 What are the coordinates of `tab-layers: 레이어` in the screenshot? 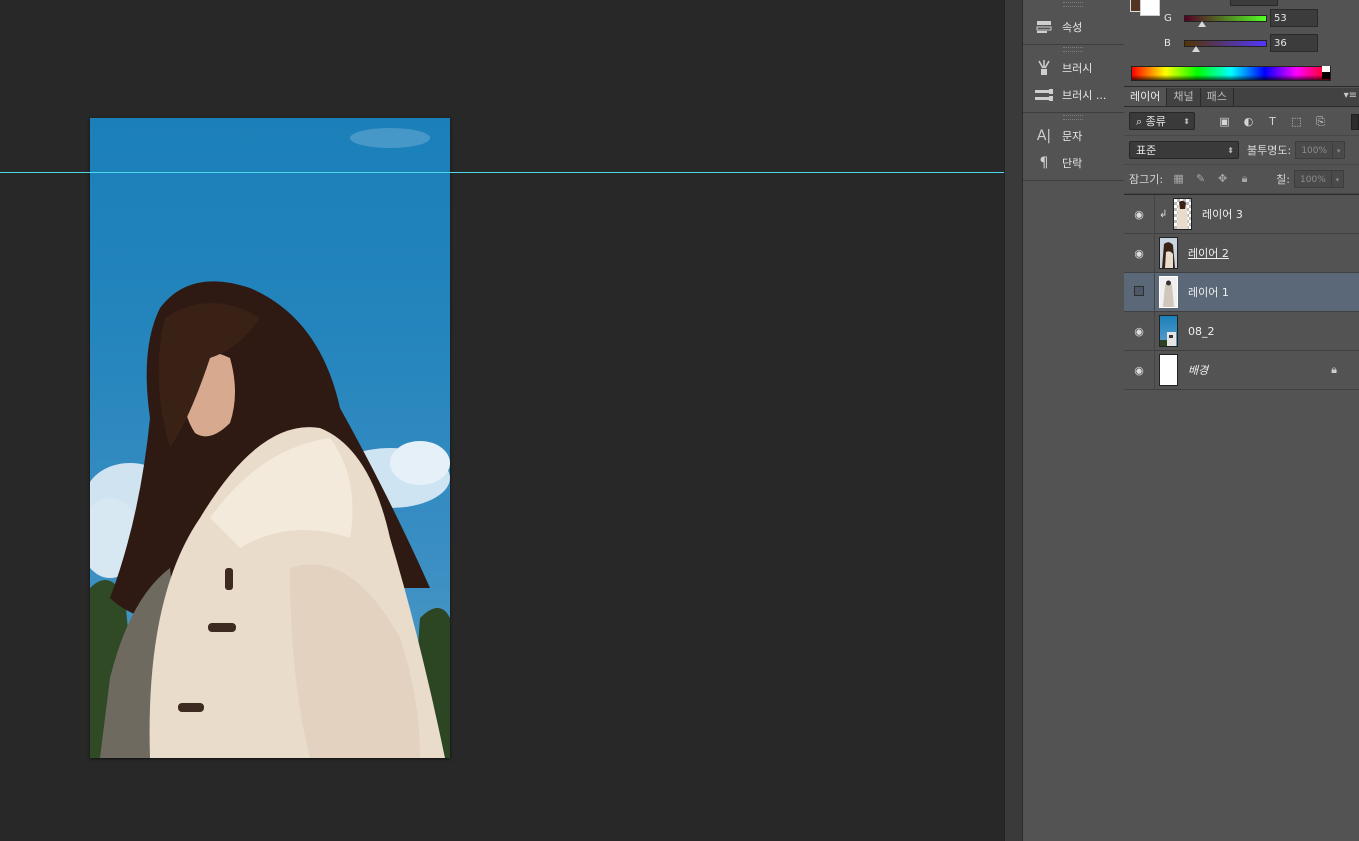 It's located at (1146, 97).